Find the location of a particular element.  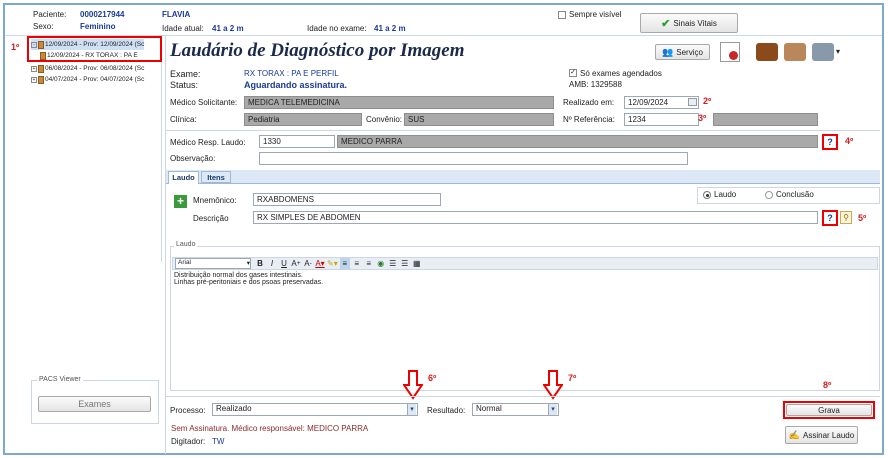

font-grow-icon: A + is located at coordinates (296, 263).